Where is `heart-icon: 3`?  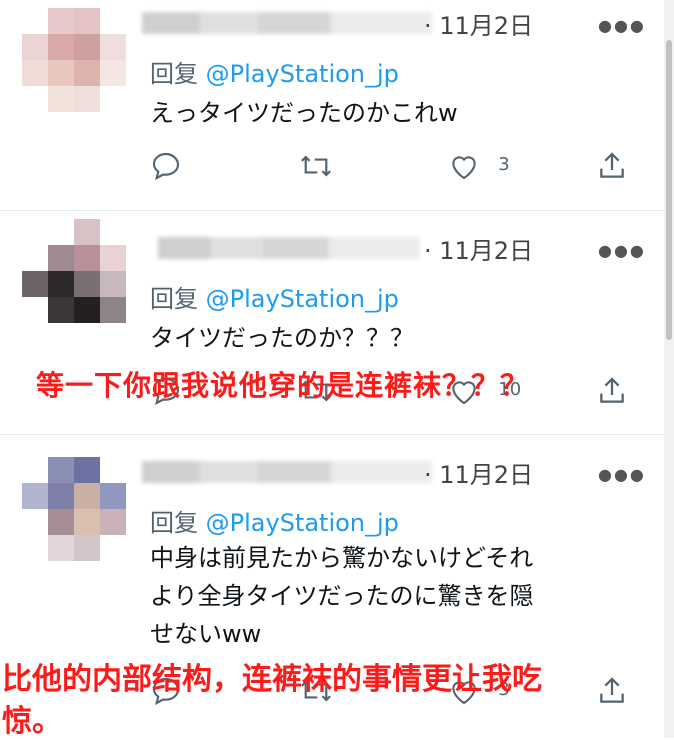
heart-icon: 3 is located at coordinates (479, 169).